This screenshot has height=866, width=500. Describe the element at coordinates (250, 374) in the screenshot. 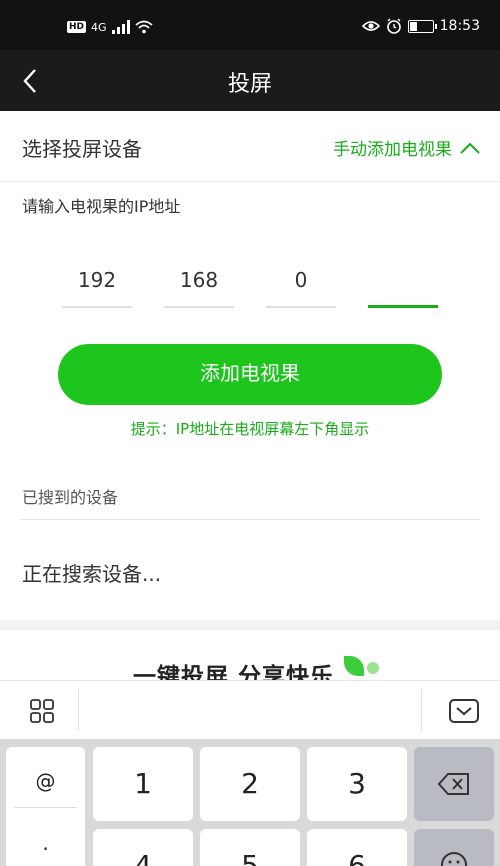

I see `add-tv-button: 添加电视果` at that location.